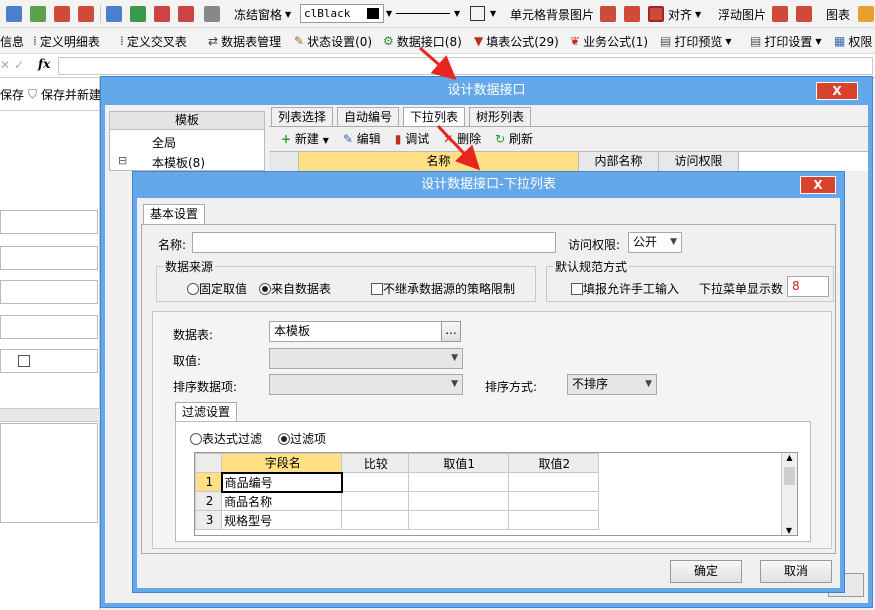 The width and height of the screenshot is (875, 610). What do you see at coordinates (450, 108) in the screenshot?
I see `annotation-arrows` at bounding box center [450, 108].